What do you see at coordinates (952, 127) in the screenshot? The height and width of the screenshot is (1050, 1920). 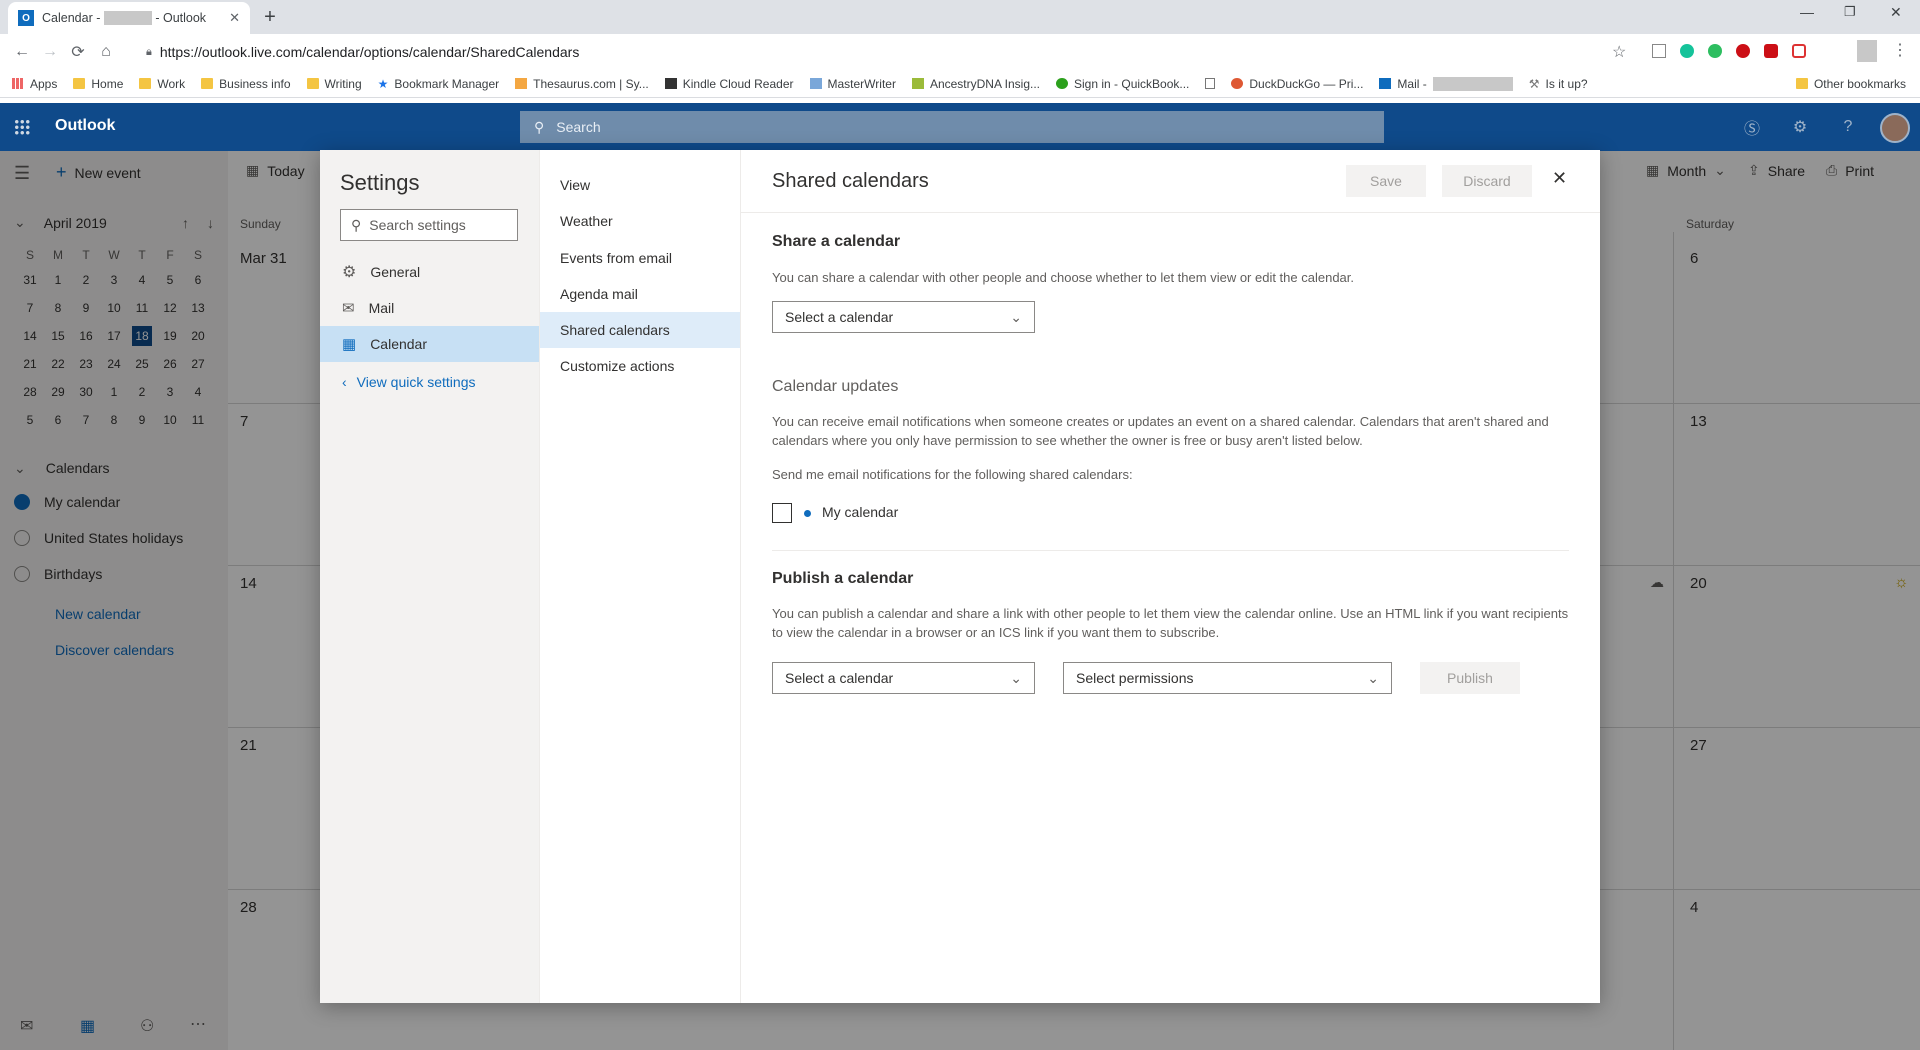 I see `search-input: ⚲ Search` at bounding box center [952, 127].